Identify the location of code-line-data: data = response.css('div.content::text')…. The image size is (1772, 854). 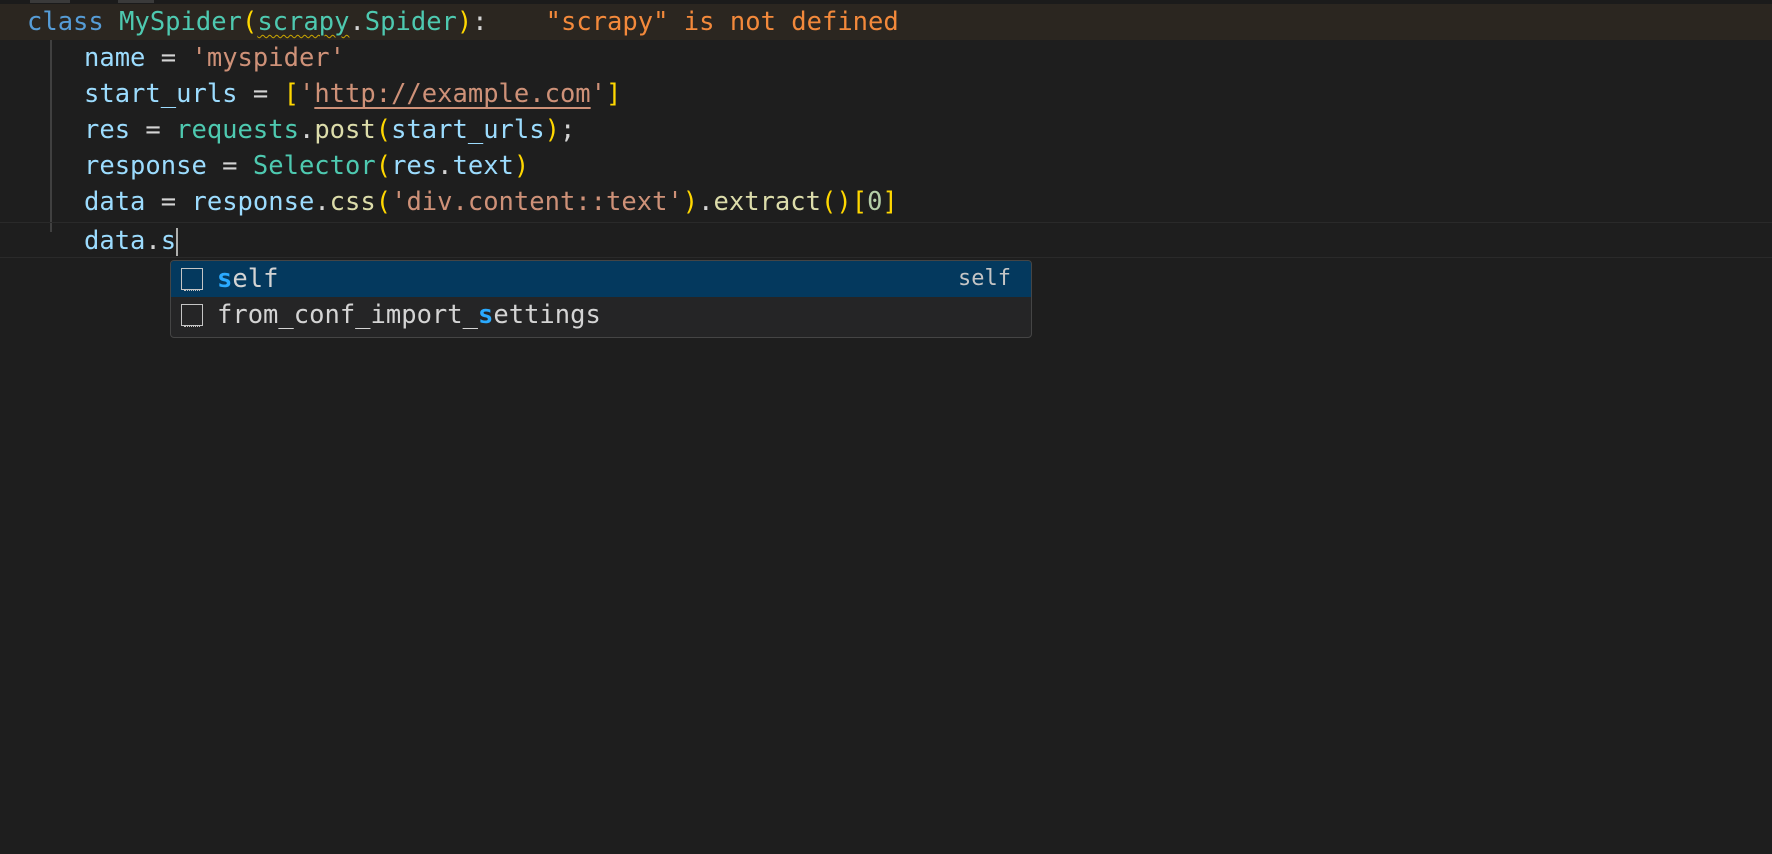
(886, 202).